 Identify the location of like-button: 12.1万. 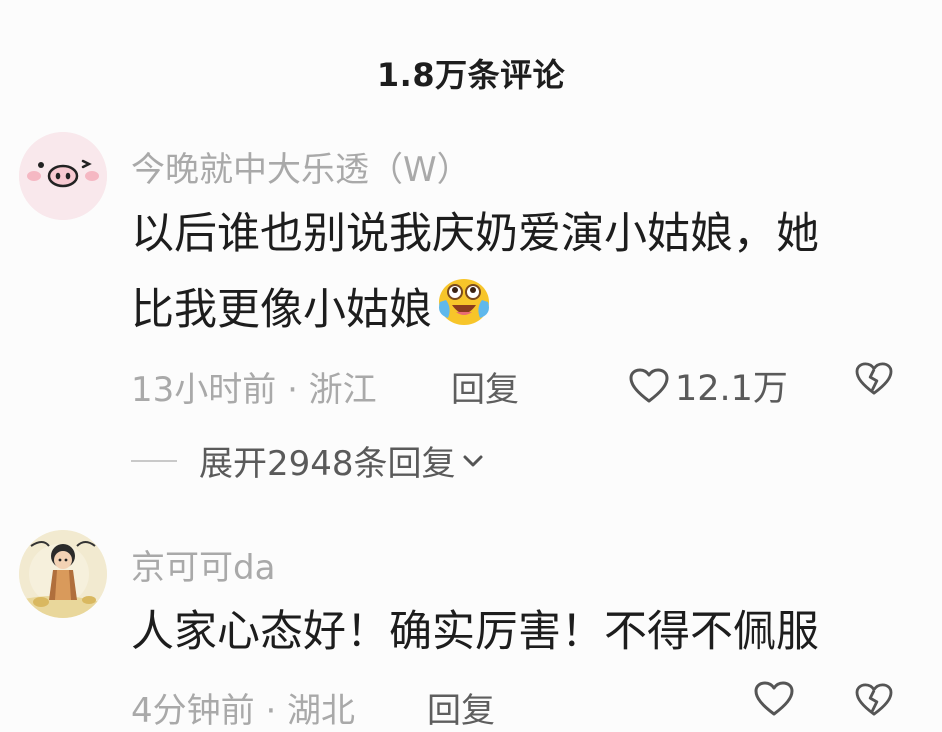
(708, 385).